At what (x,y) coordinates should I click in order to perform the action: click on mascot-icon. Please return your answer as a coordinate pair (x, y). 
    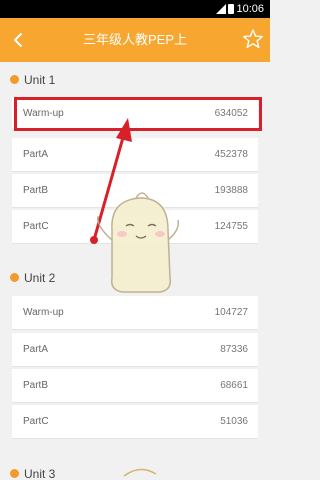
    Looking at the image, I should click on (138, 242).